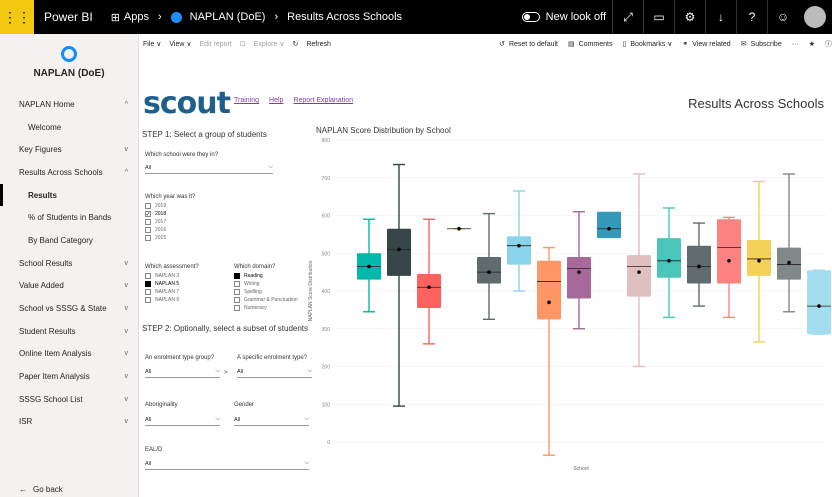 The image size is (832, 497). What do you see at coordinates (651, 44) in the screenshot?
I see `bookmarks-menu: Bookmarks ∨` at bounding box center [651, 44].